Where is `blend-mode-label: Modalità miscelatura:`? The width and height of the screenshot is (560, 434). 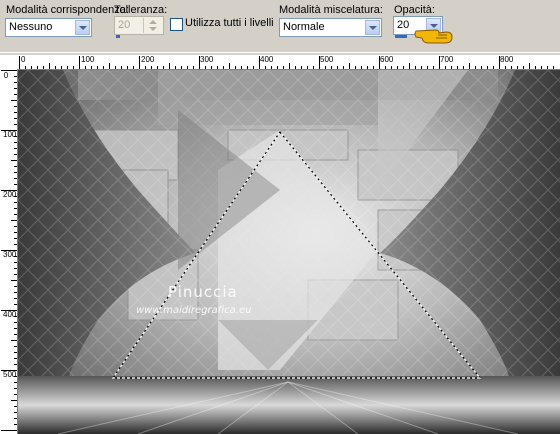
blend-mode-label: Modalità miscelatura: is located at coordinates (331, 10).